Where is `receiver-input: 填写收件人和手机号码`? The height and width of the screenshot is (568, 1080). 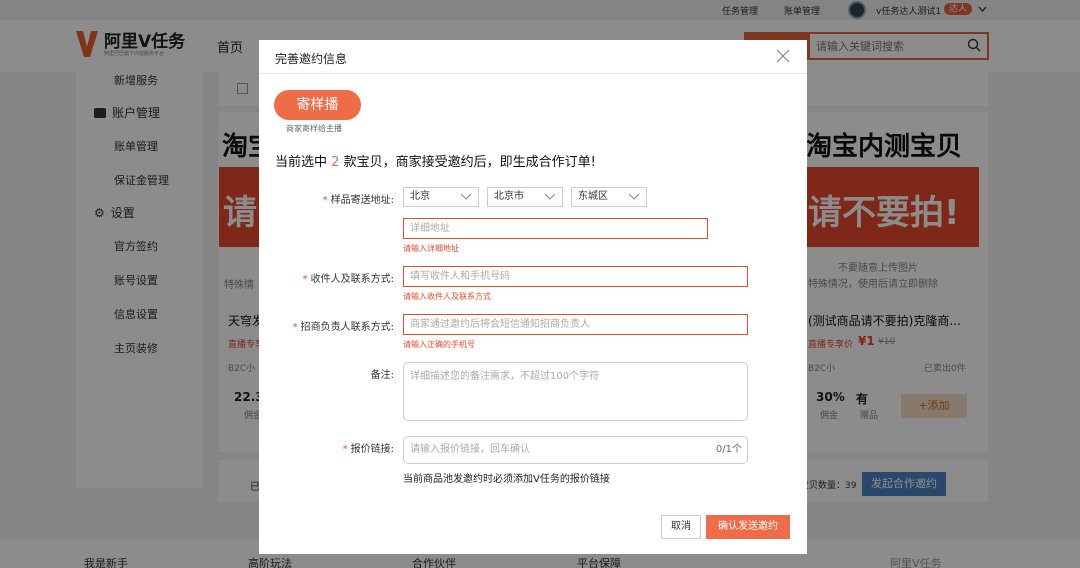
receiver-input: 填写收件人和手机号码 is located at coordinates (575, 276).